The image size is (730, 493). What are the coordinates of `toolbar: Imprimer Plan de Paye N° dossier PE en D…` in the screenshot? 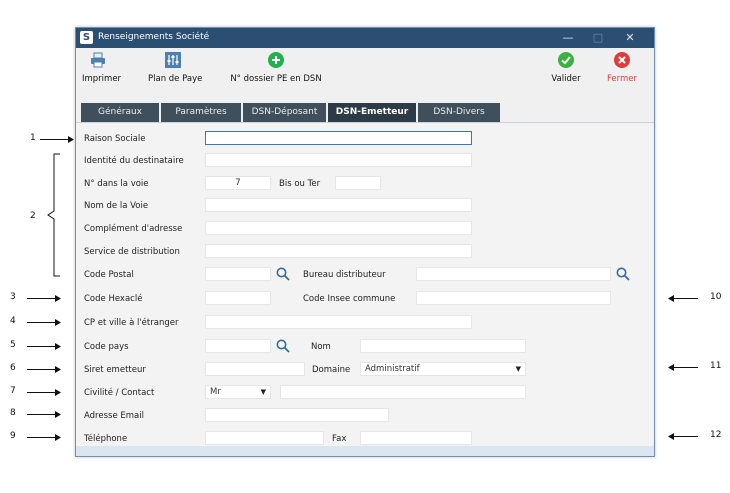 It's located at (365, 70).